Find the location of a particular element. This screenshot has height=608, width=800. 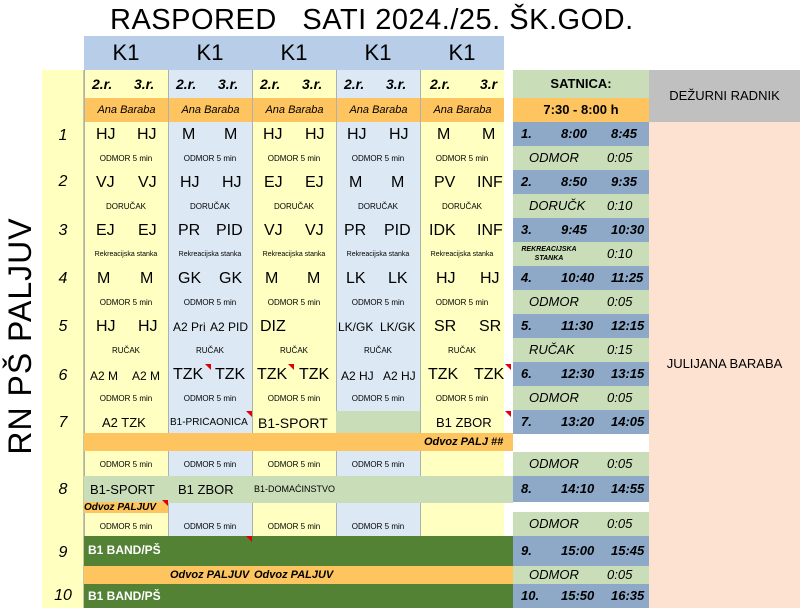

transport-paljuv: Odvoz PALJUV is located at coordinates (294, 575).